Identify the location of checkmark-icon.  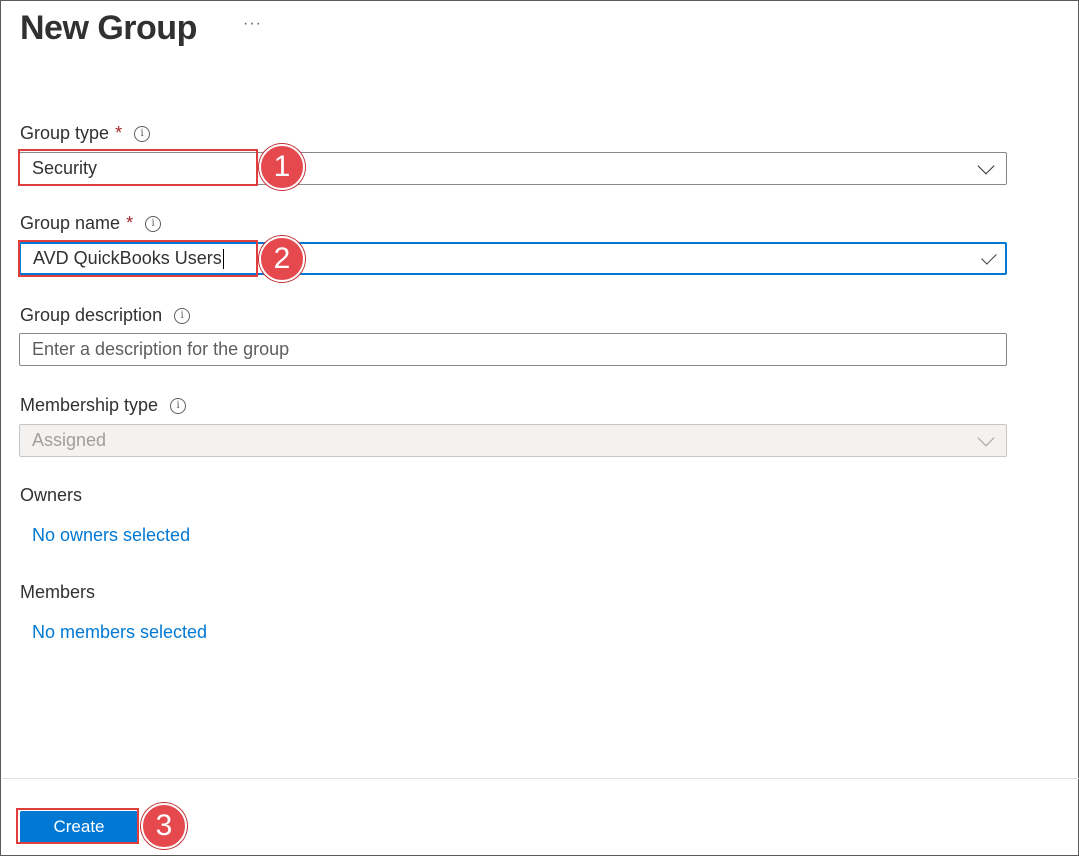
(989, 256).